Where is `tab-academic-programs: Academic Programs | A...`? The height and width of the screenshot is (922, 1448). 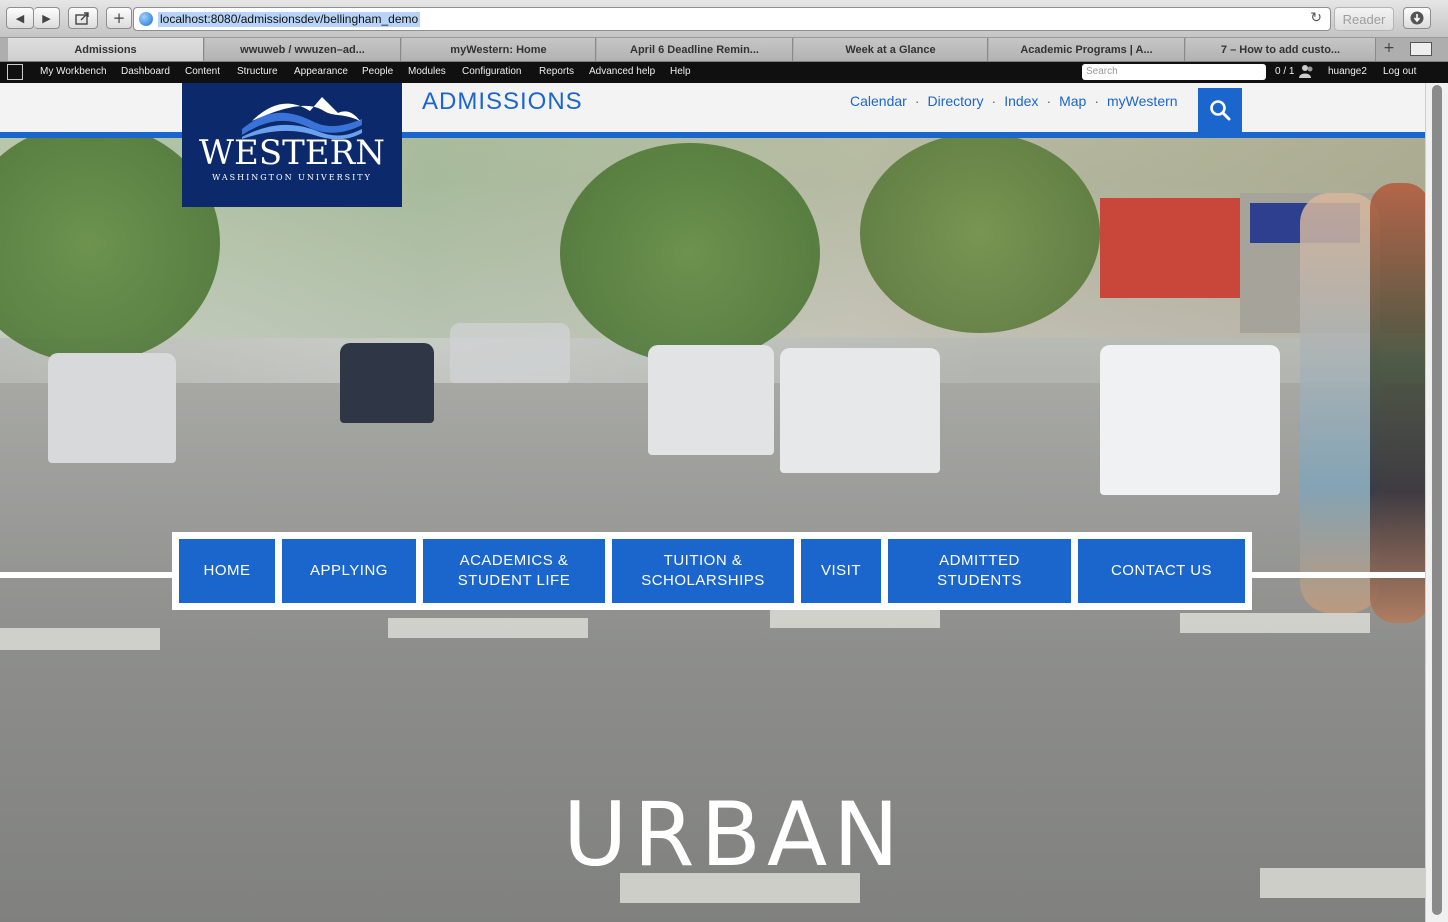 tab-academic-programs: Academic Programs | A... is located at coordinates (1087, 49).